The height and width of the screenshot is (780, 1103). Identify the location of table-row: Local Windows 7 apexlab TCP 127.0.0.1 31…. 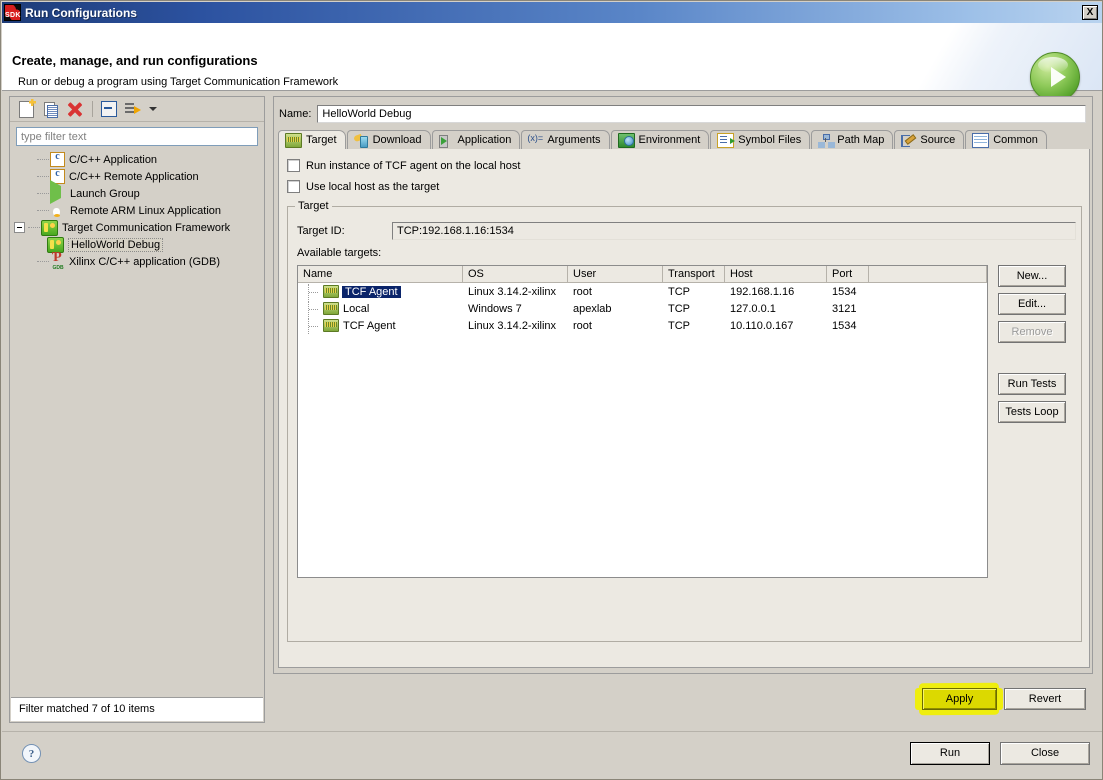
(642, 308).